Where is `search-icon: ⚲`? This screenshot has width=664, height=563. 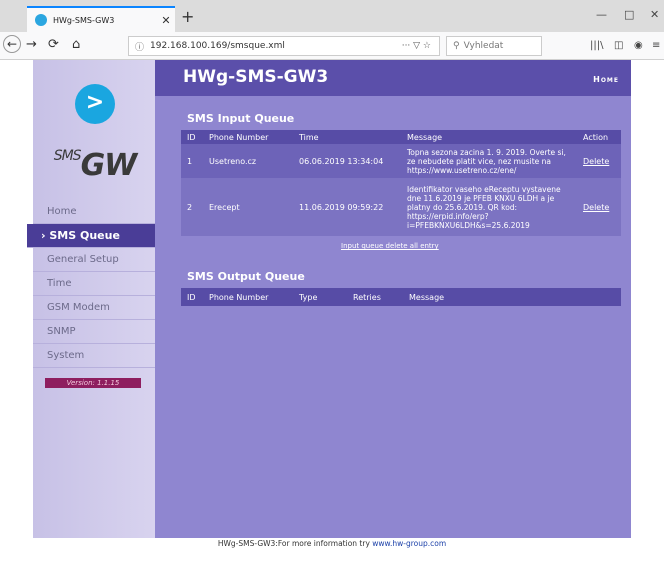
search-icon: ⚲ is located at coordinates (456, 46).